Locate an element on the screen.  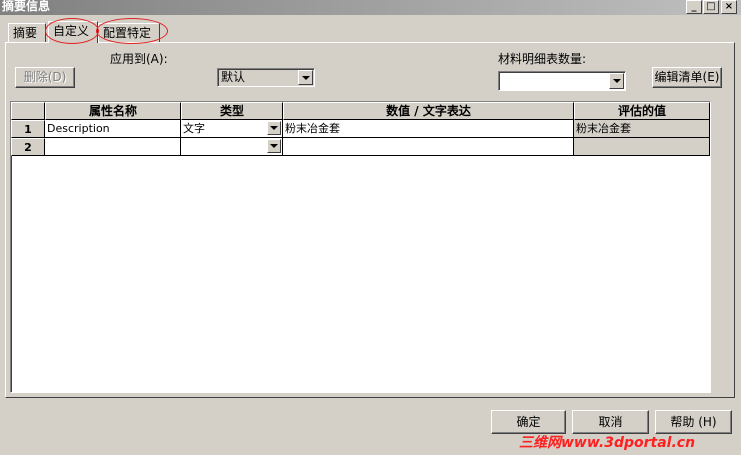
bom-qty-label: 材料明细表数量: is located at coordinates (542, 59).